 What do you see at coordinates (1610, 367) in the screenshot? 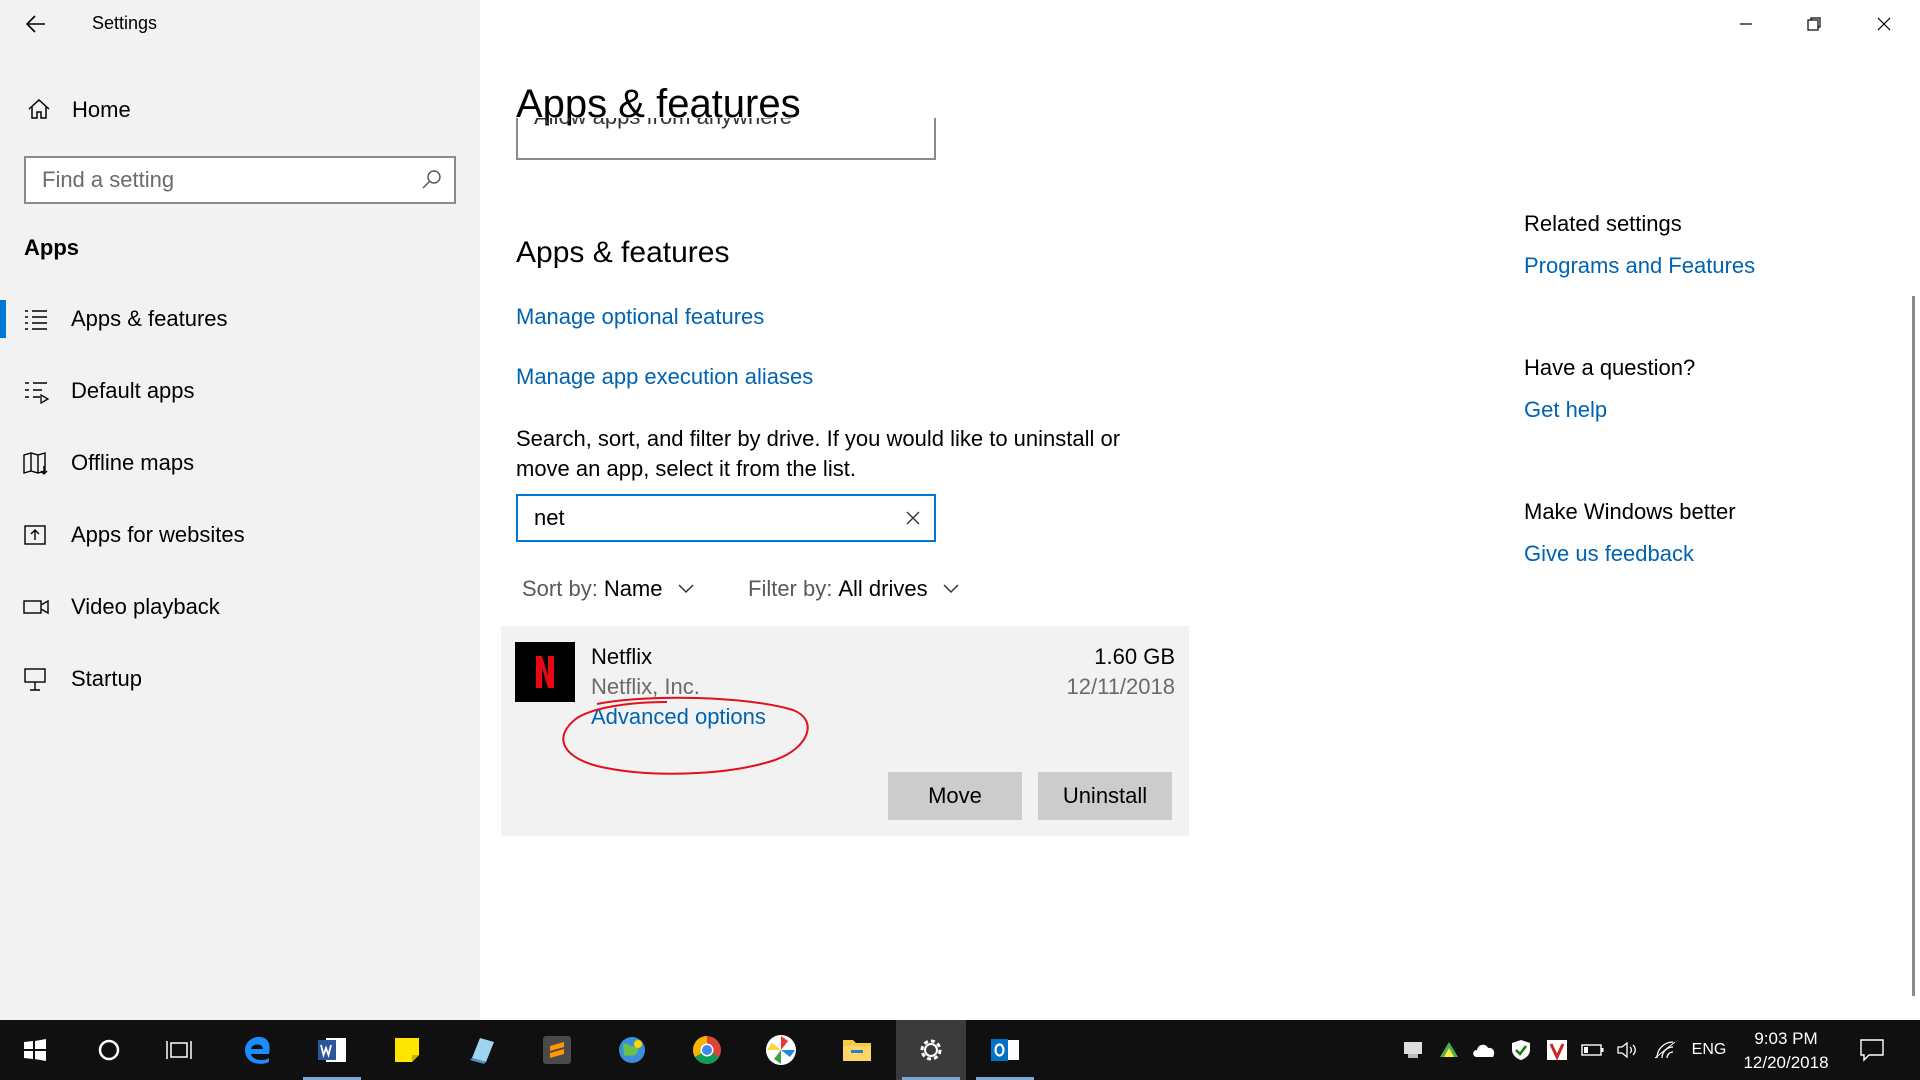
I see `have-a-question-heading: Have a question?` at bounding box center [1610, 367].